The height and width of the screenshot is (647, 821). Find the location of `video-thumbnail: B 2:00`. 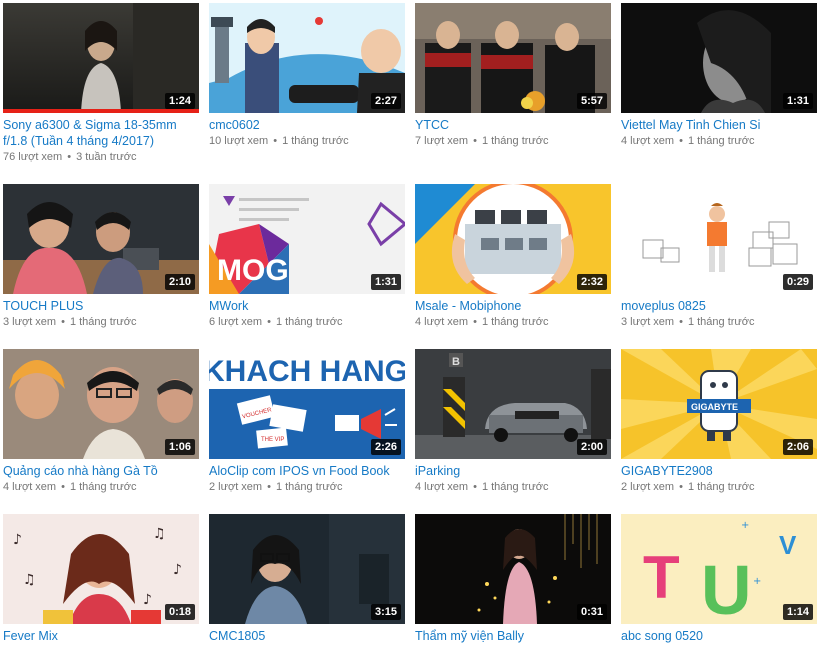

video-thumbnail: B 2:00 is located at coordinates (513, 404).